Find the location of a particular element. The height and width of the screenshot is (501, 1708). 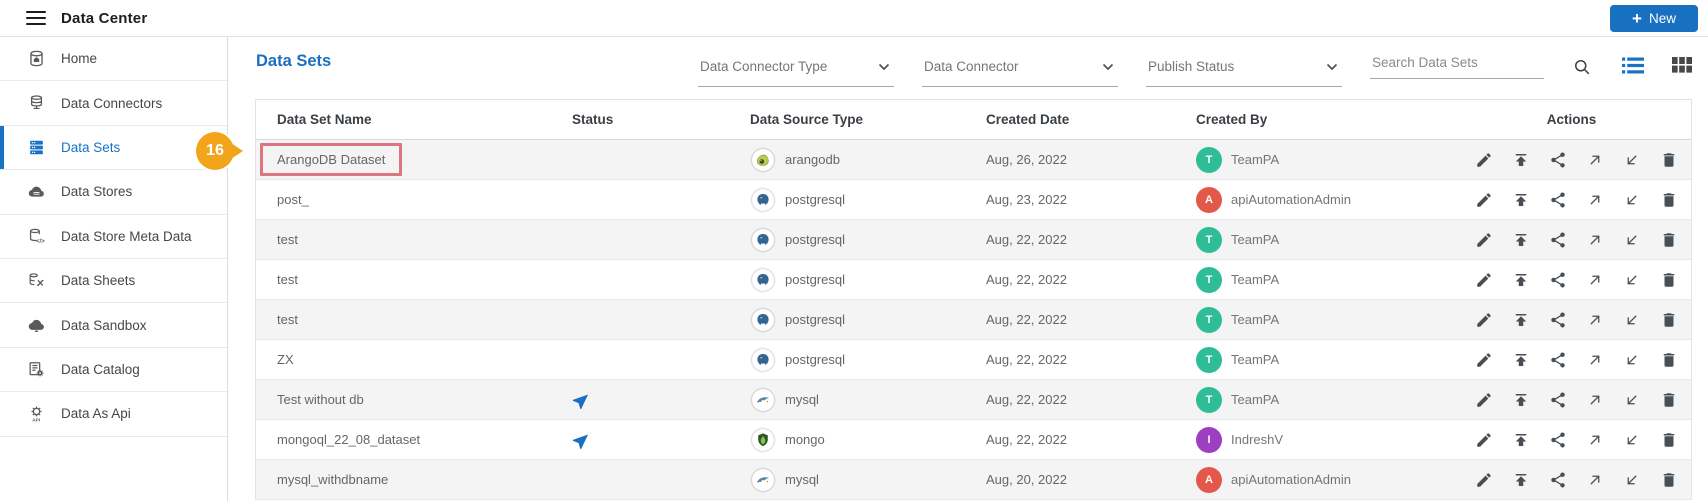

sidebar-item-data-as-api: API Data As Api is located at coordinates (113, 414).